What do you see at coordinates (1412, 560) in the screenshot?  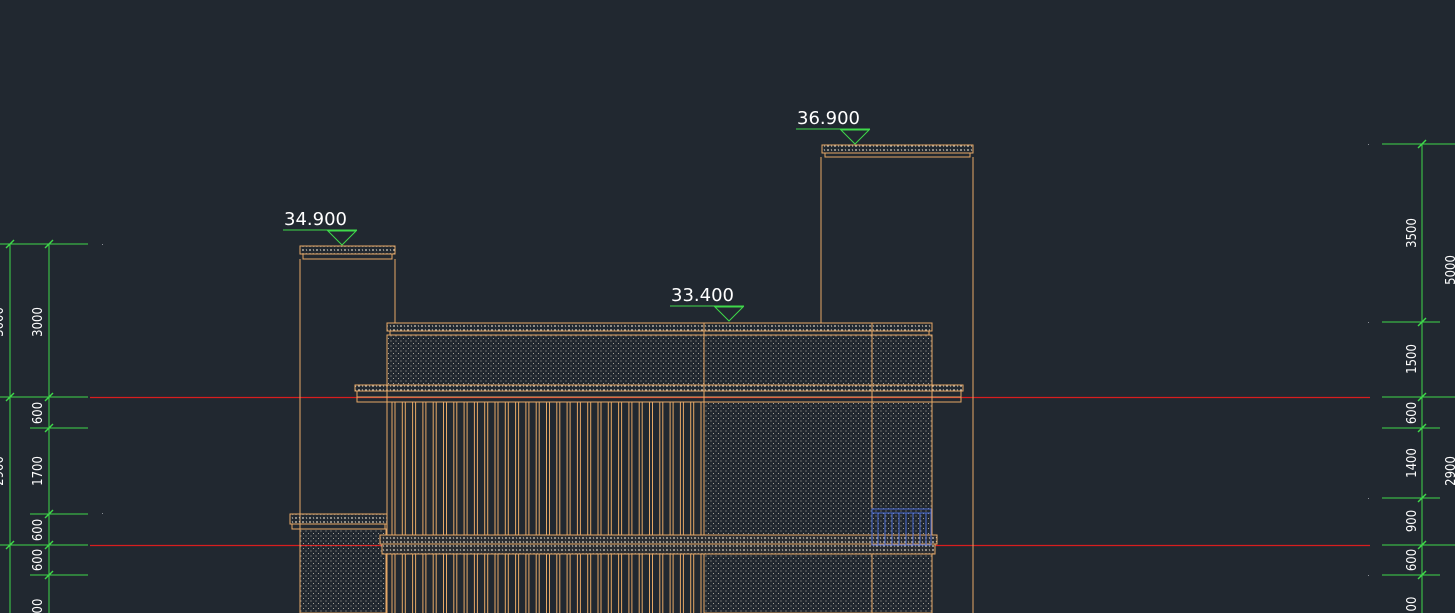 I see `right-dim-600-b: 600` at bounding box center [1412, 560].